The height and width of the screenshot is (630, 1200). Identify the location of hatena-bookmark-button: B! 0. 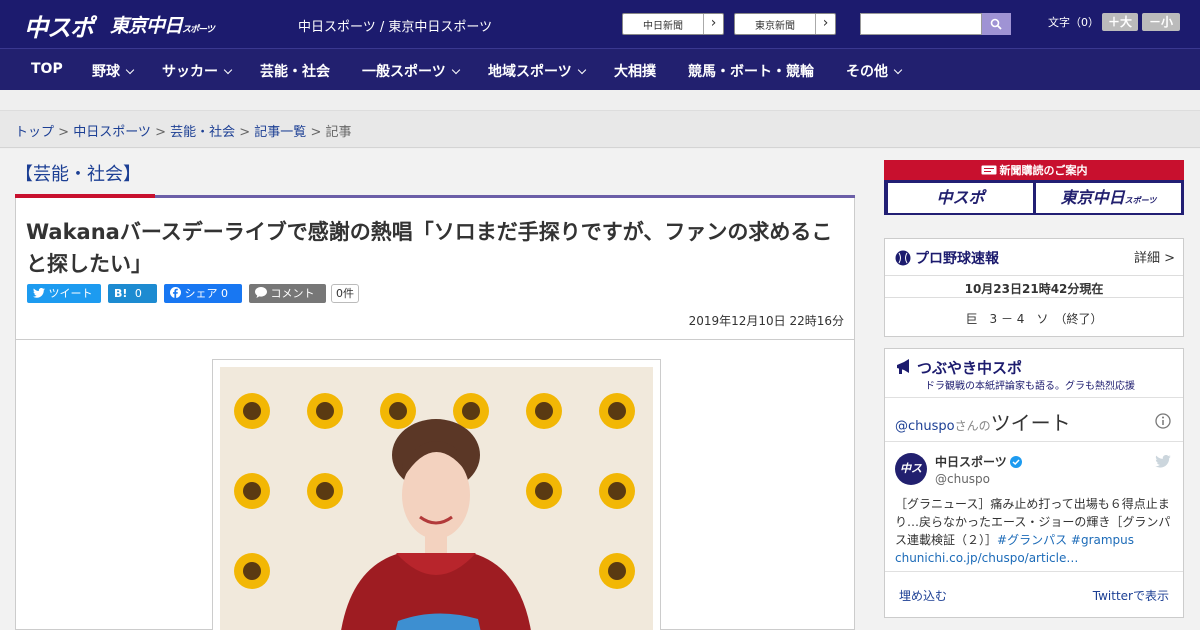
(132, 293).